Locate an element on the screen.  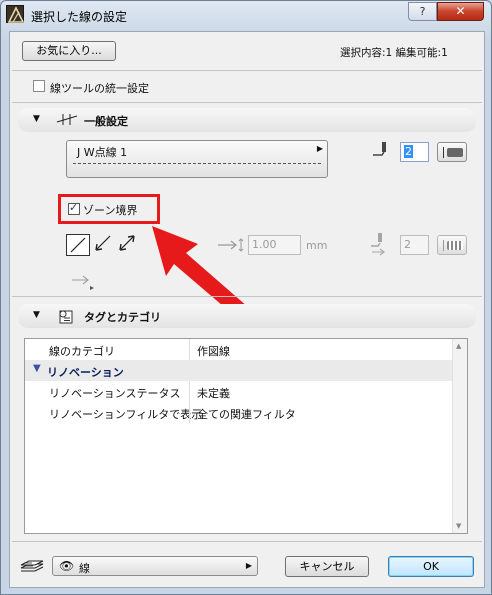
selection-info: 選択内容:1 編集可能:1 is located at coordinates (394, 53).